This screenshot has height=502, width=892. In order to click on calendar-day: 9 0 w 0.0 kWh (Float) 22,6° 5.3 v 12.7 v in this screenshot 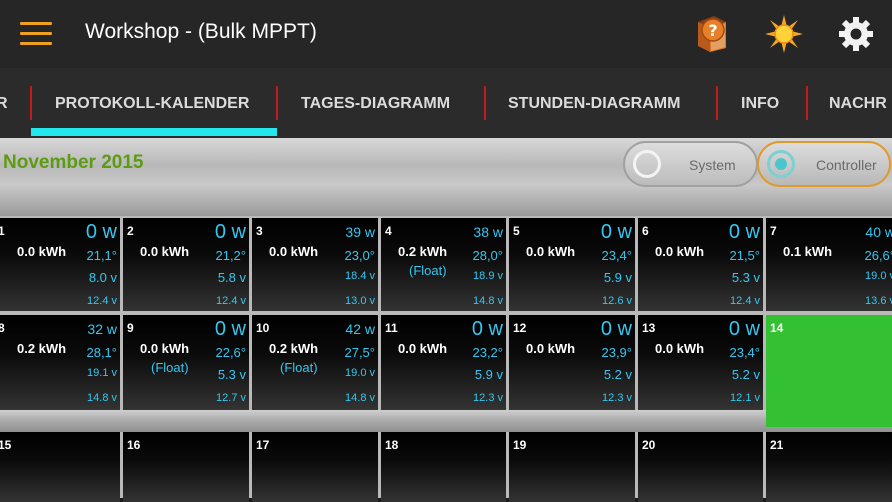, I will do `click(186, 362)`.